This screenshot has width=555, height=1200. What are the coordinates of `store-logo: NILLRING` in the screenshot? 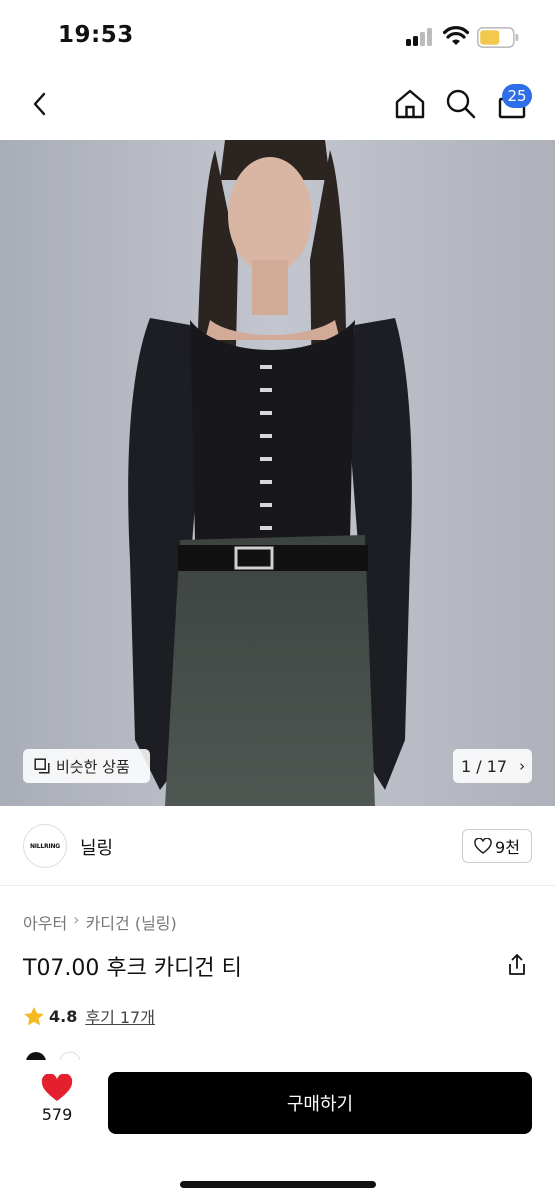 It's located at (45, 846).